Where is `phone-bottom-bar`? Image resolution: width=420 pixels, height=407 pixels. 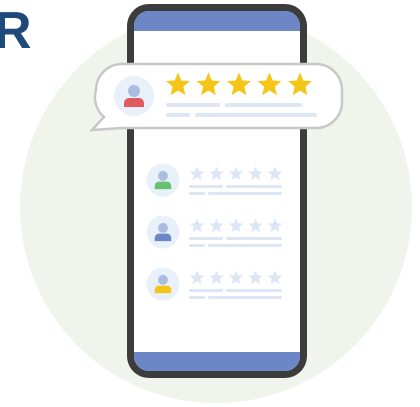
phone-bottom-bar is located at coordinates (217, 361).